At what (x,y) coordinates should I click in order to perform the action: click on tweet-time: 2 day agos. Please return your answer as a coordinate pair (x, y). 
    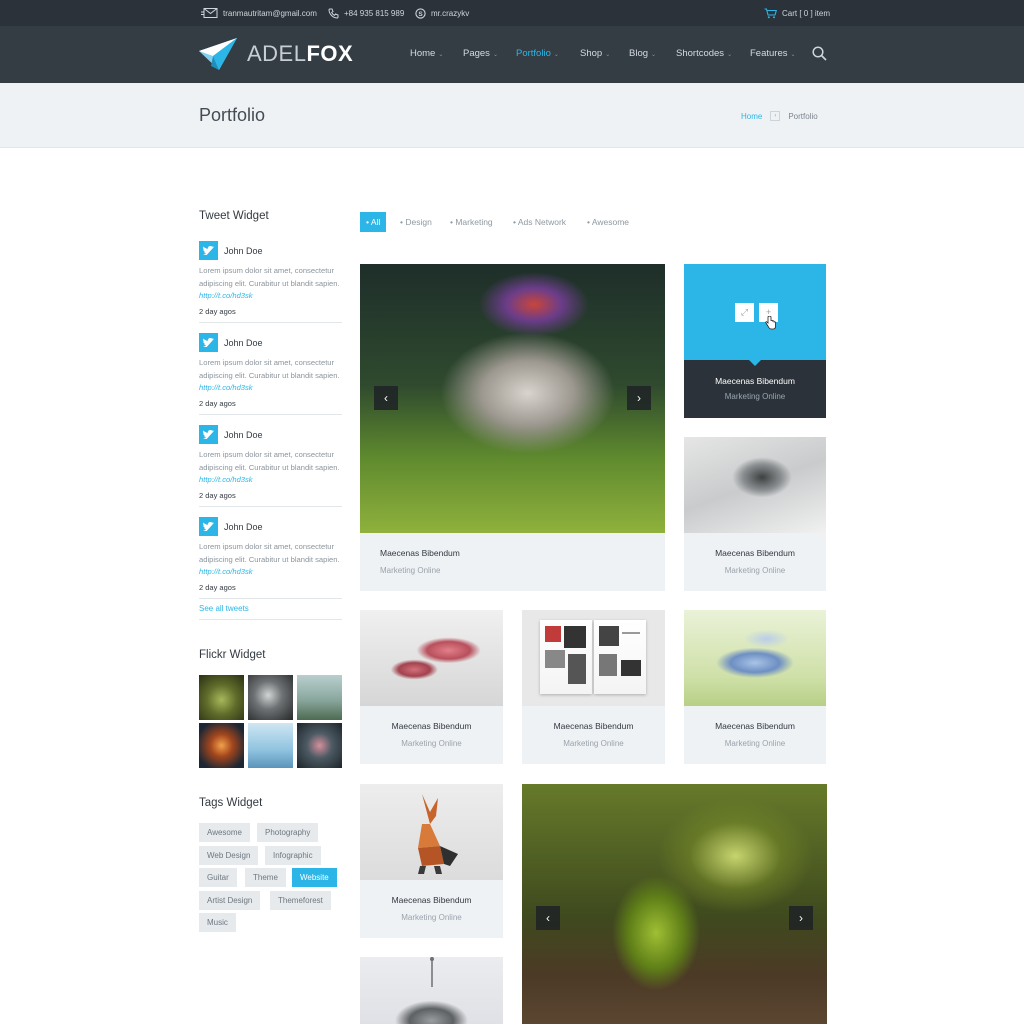
    Looking at the image, I should click on (217, 587).